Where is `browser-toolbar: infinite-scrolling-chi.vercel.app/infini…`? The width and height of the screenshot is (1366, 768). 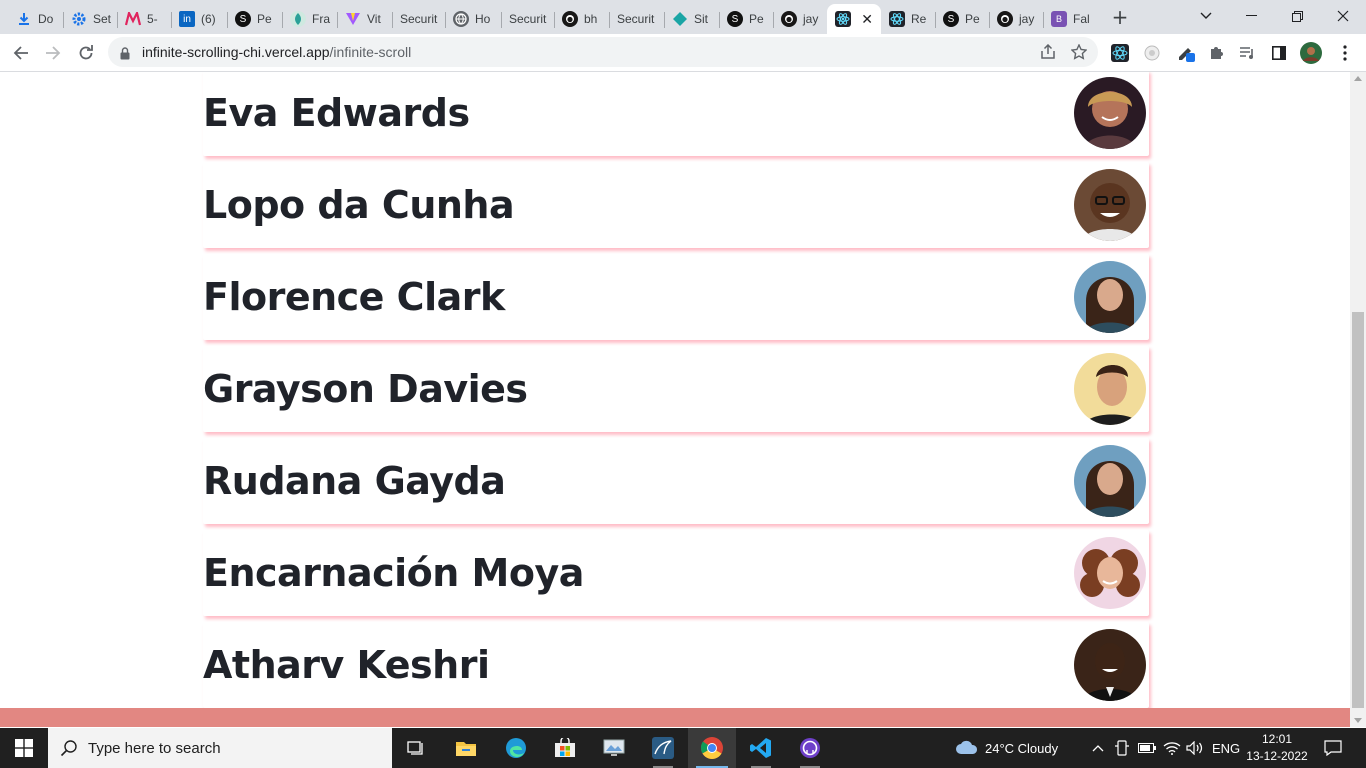
browser-toolbar: infinite-scrolling-chi.vercel.app/infini… is located at coordinates (683, 53).